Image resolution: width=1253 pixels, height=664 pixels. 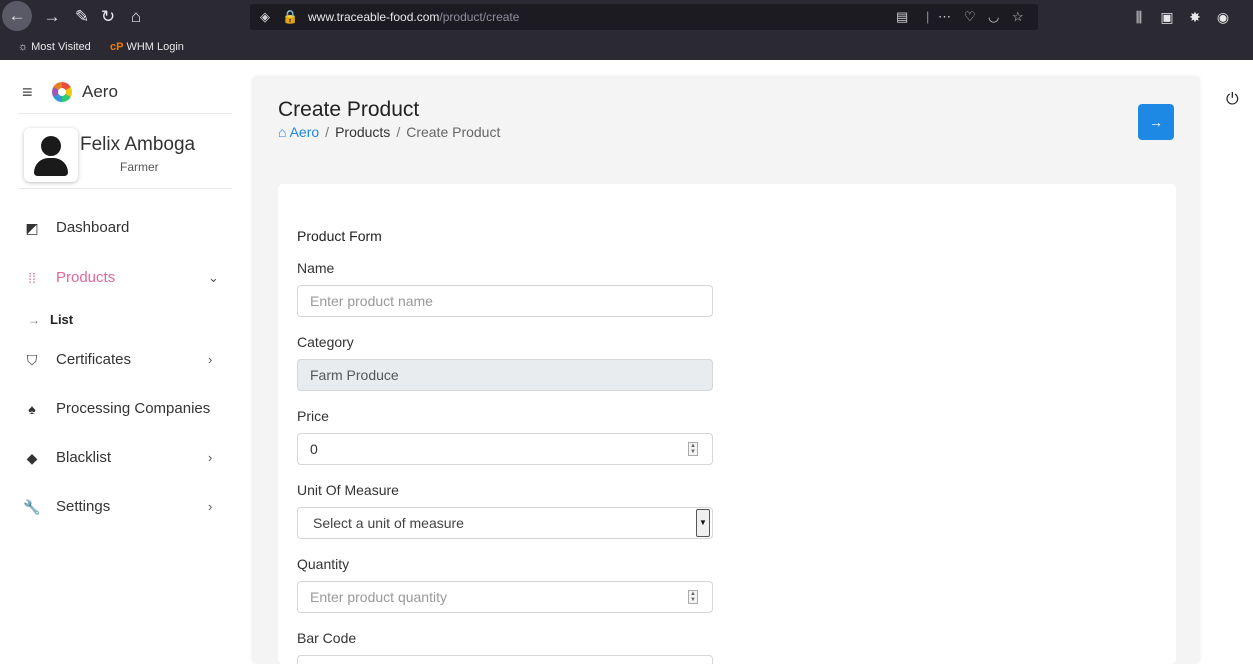 I want to click on insecure-lock-icon: 🔒, so click(x=290, y=17).